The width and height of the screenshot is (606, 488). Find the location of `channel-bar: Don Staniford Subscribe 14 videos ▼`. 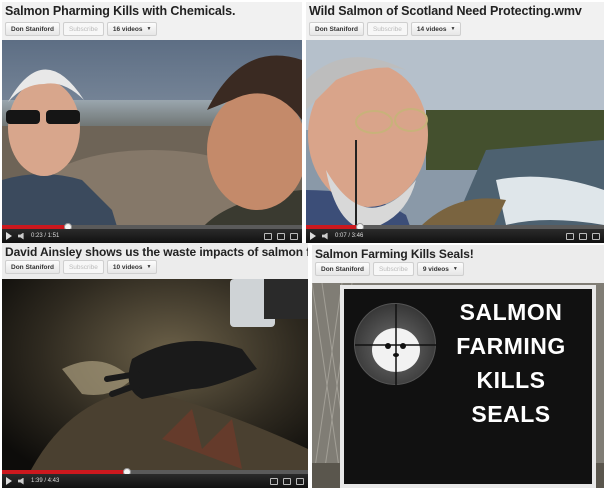

channel-bar: Don Staniford Subscribe 14 videos ▼ is located at coordinates (385, 29).